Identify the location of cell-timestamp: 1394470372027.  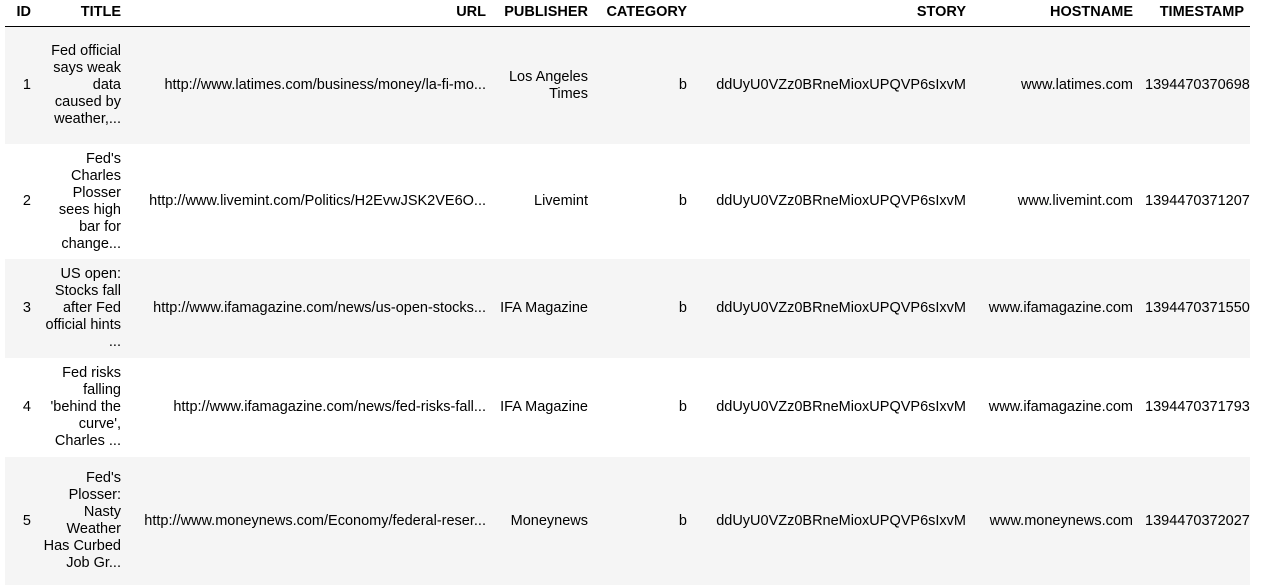
(1197, 520).